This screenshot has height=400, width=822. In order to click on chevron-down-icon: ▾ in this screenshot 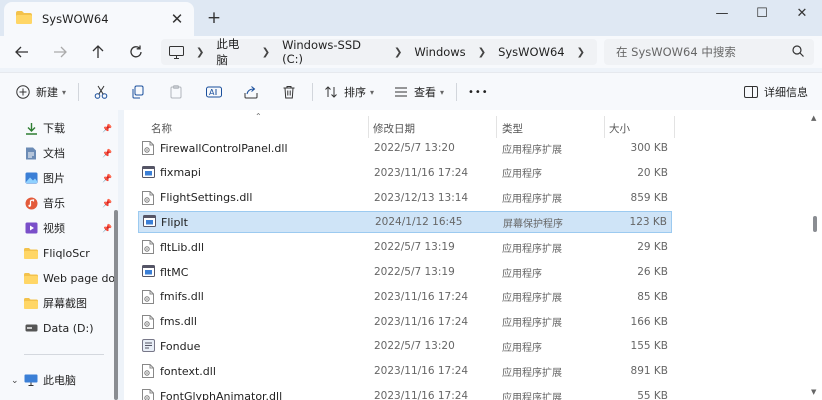, I will do `click(372, 92)`.